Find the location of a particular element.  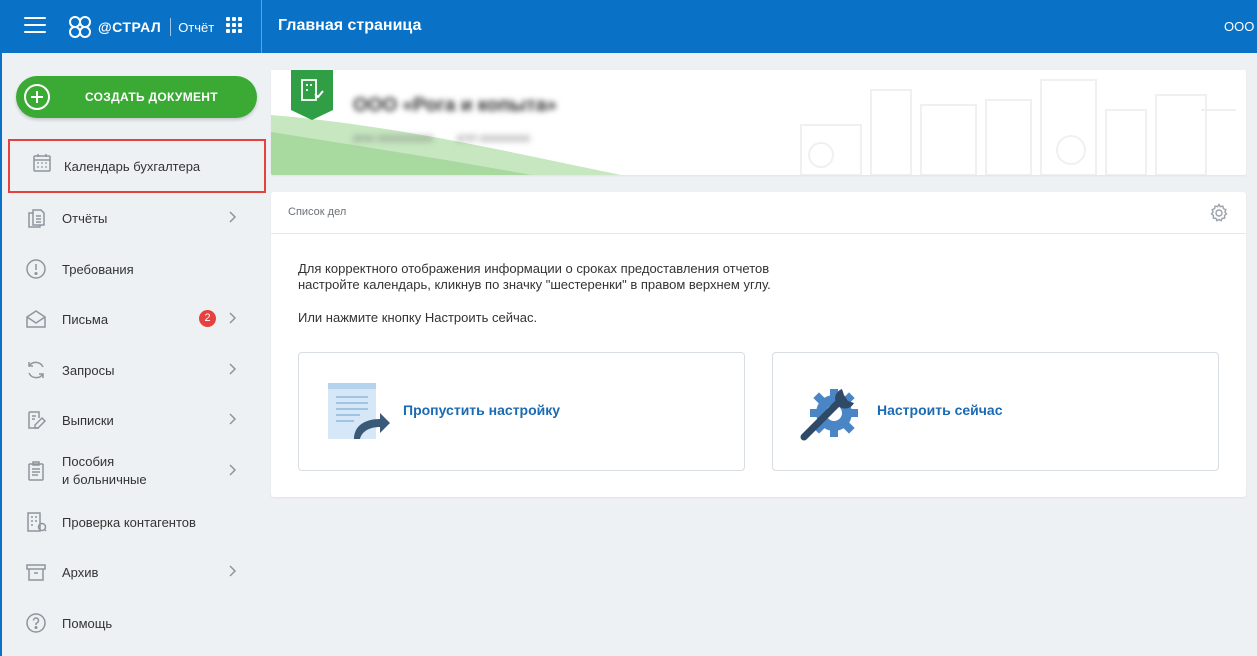

apps-grid-icon is located at coordinates (234, 25).